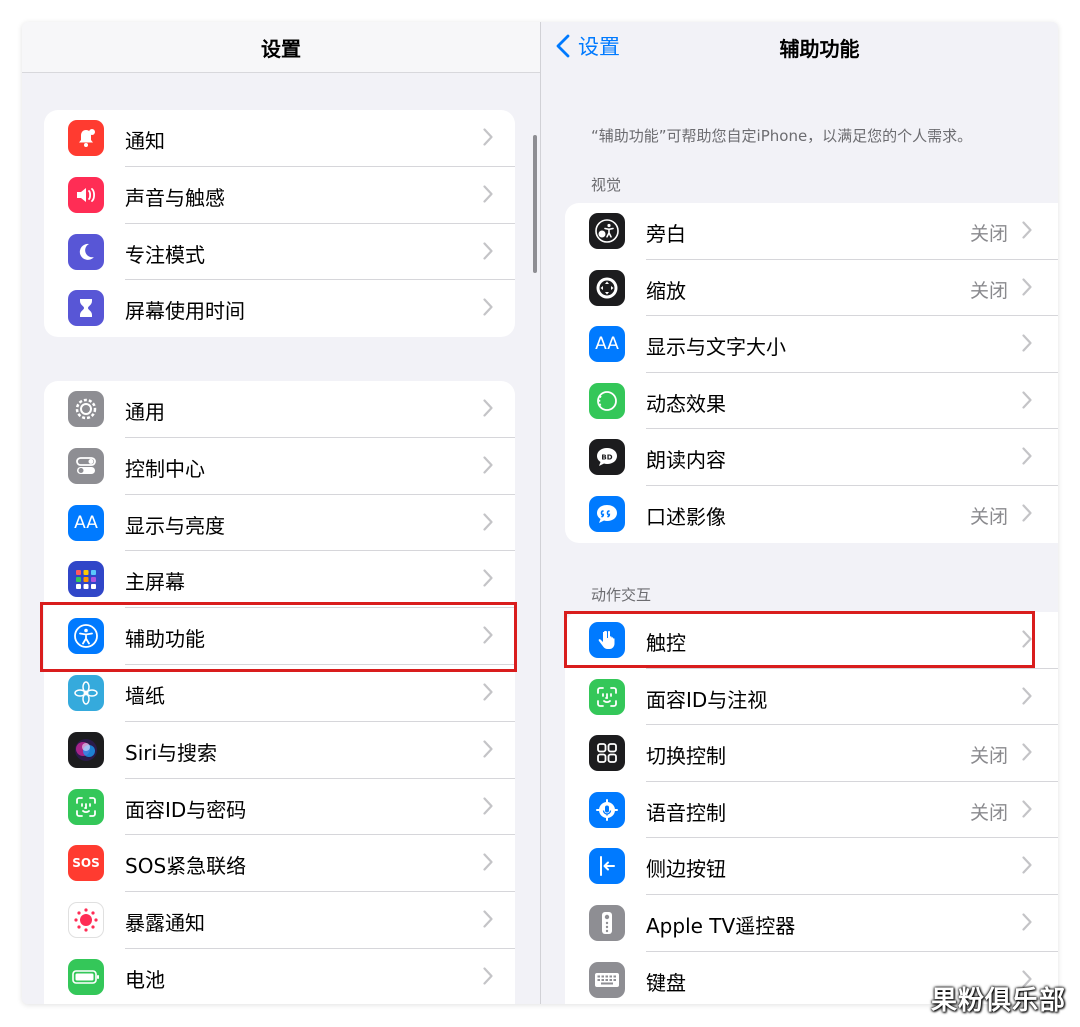 The image size is (1080, 1027). I want to click on accessibility-item-display-text-size: AA 显示与文字大小, so click(811, 344).